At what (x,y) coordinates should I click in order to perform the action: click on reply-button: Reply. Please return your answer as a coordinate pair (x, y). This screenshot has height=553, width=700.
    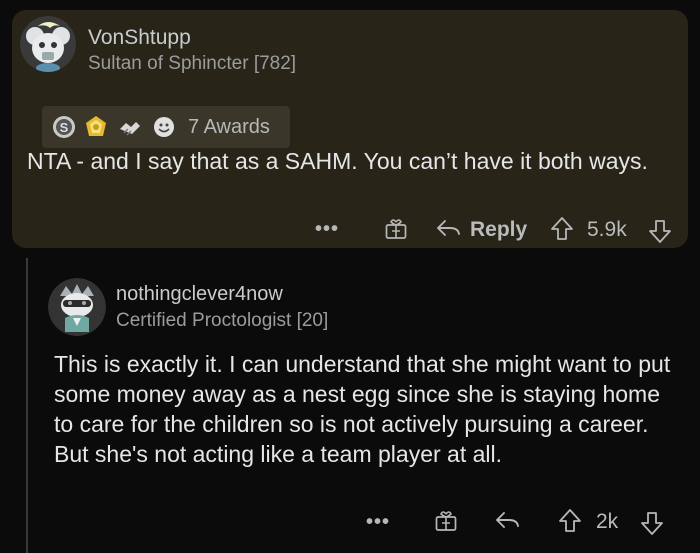
    Looking at the image, I should click on (498, 230).